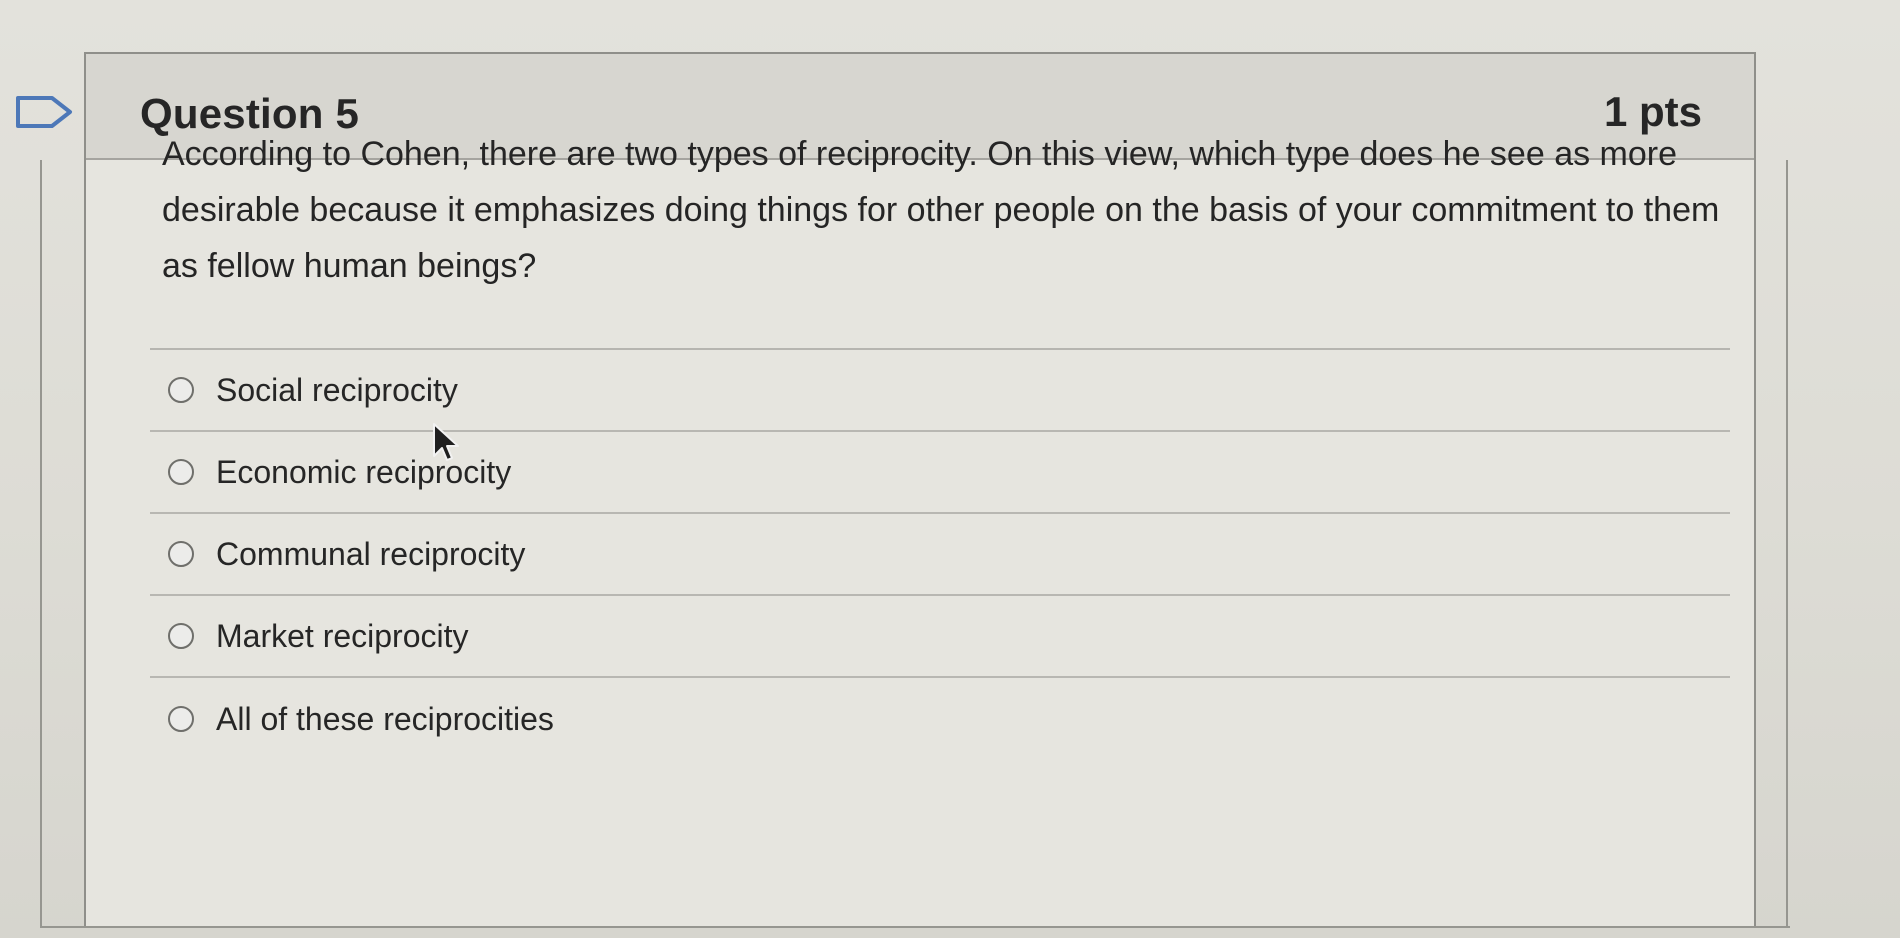 This screenshot has height=938, width=1900. I want to click on answer-label: Economic reciprocity, so click(364, 471).